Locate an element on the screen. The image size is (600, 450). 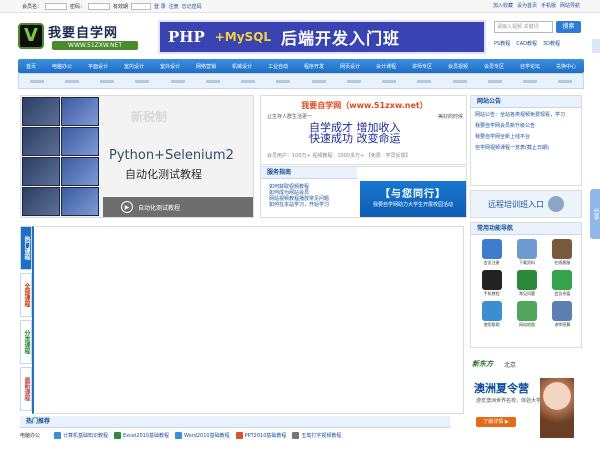
nav-item: 会员专区 is located at coordinates (494, 66).